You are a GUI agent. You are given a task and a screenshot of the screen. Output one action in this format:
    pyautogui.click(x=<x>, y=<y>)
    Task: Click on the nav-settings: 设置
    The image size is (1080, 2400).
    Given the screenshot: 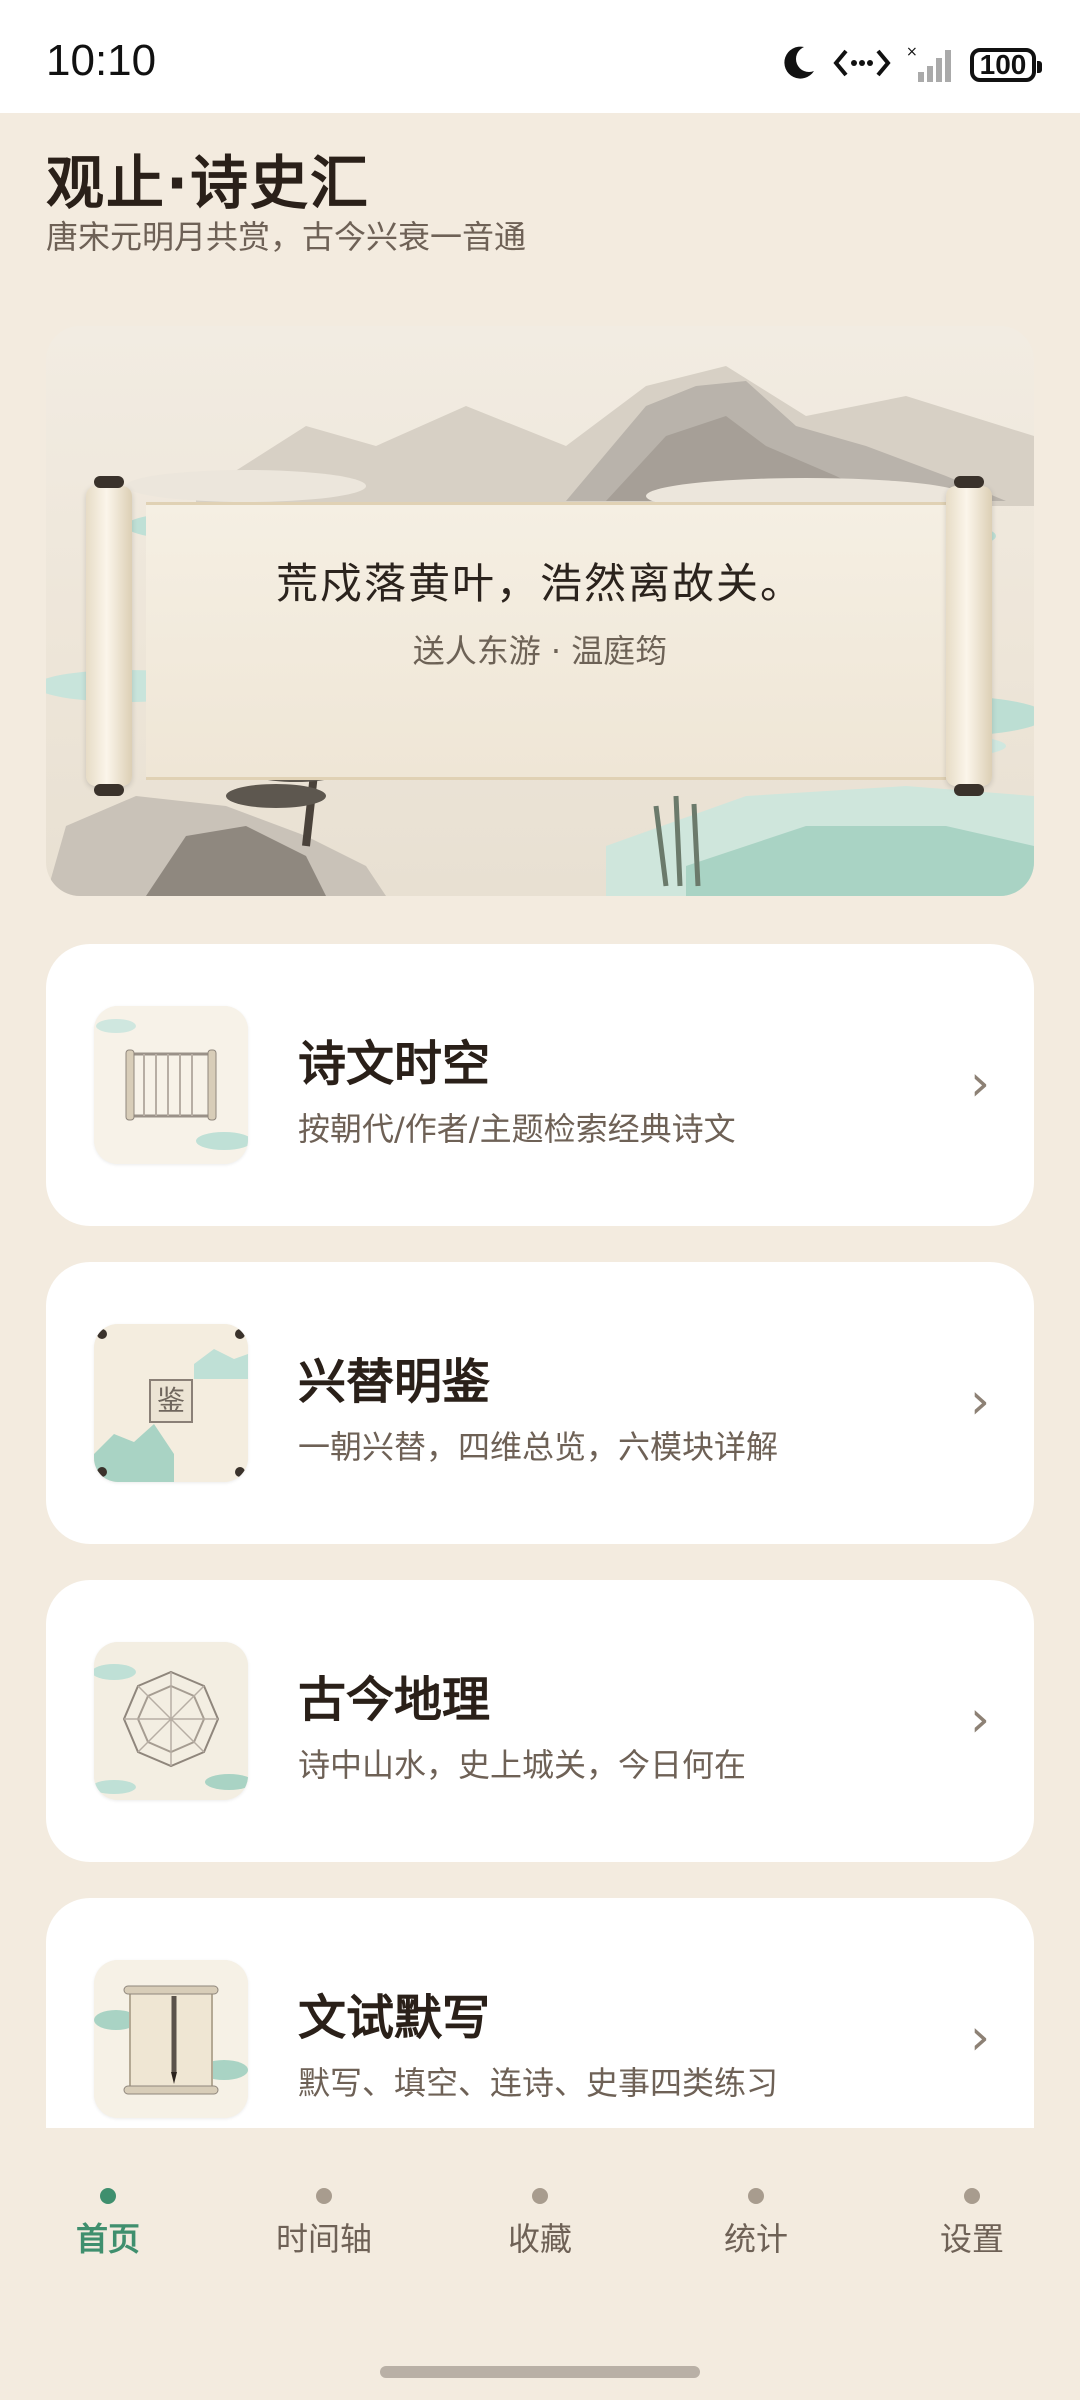 What is the action you would take?
    pyautogui.click(x=972, y=2224)
    